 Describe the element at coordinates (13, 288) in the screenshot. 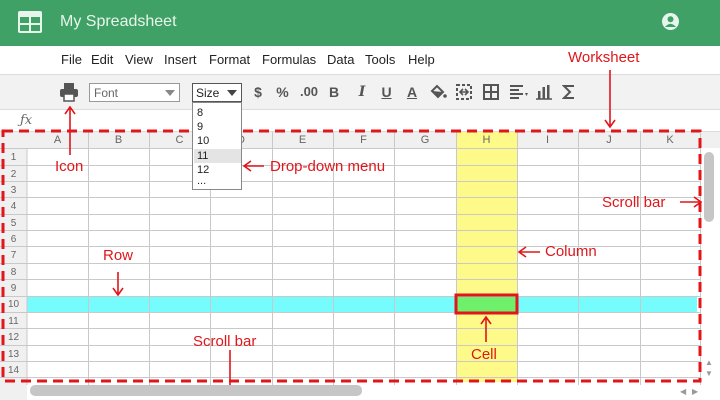

I see `row-header-9: 9` at that location.